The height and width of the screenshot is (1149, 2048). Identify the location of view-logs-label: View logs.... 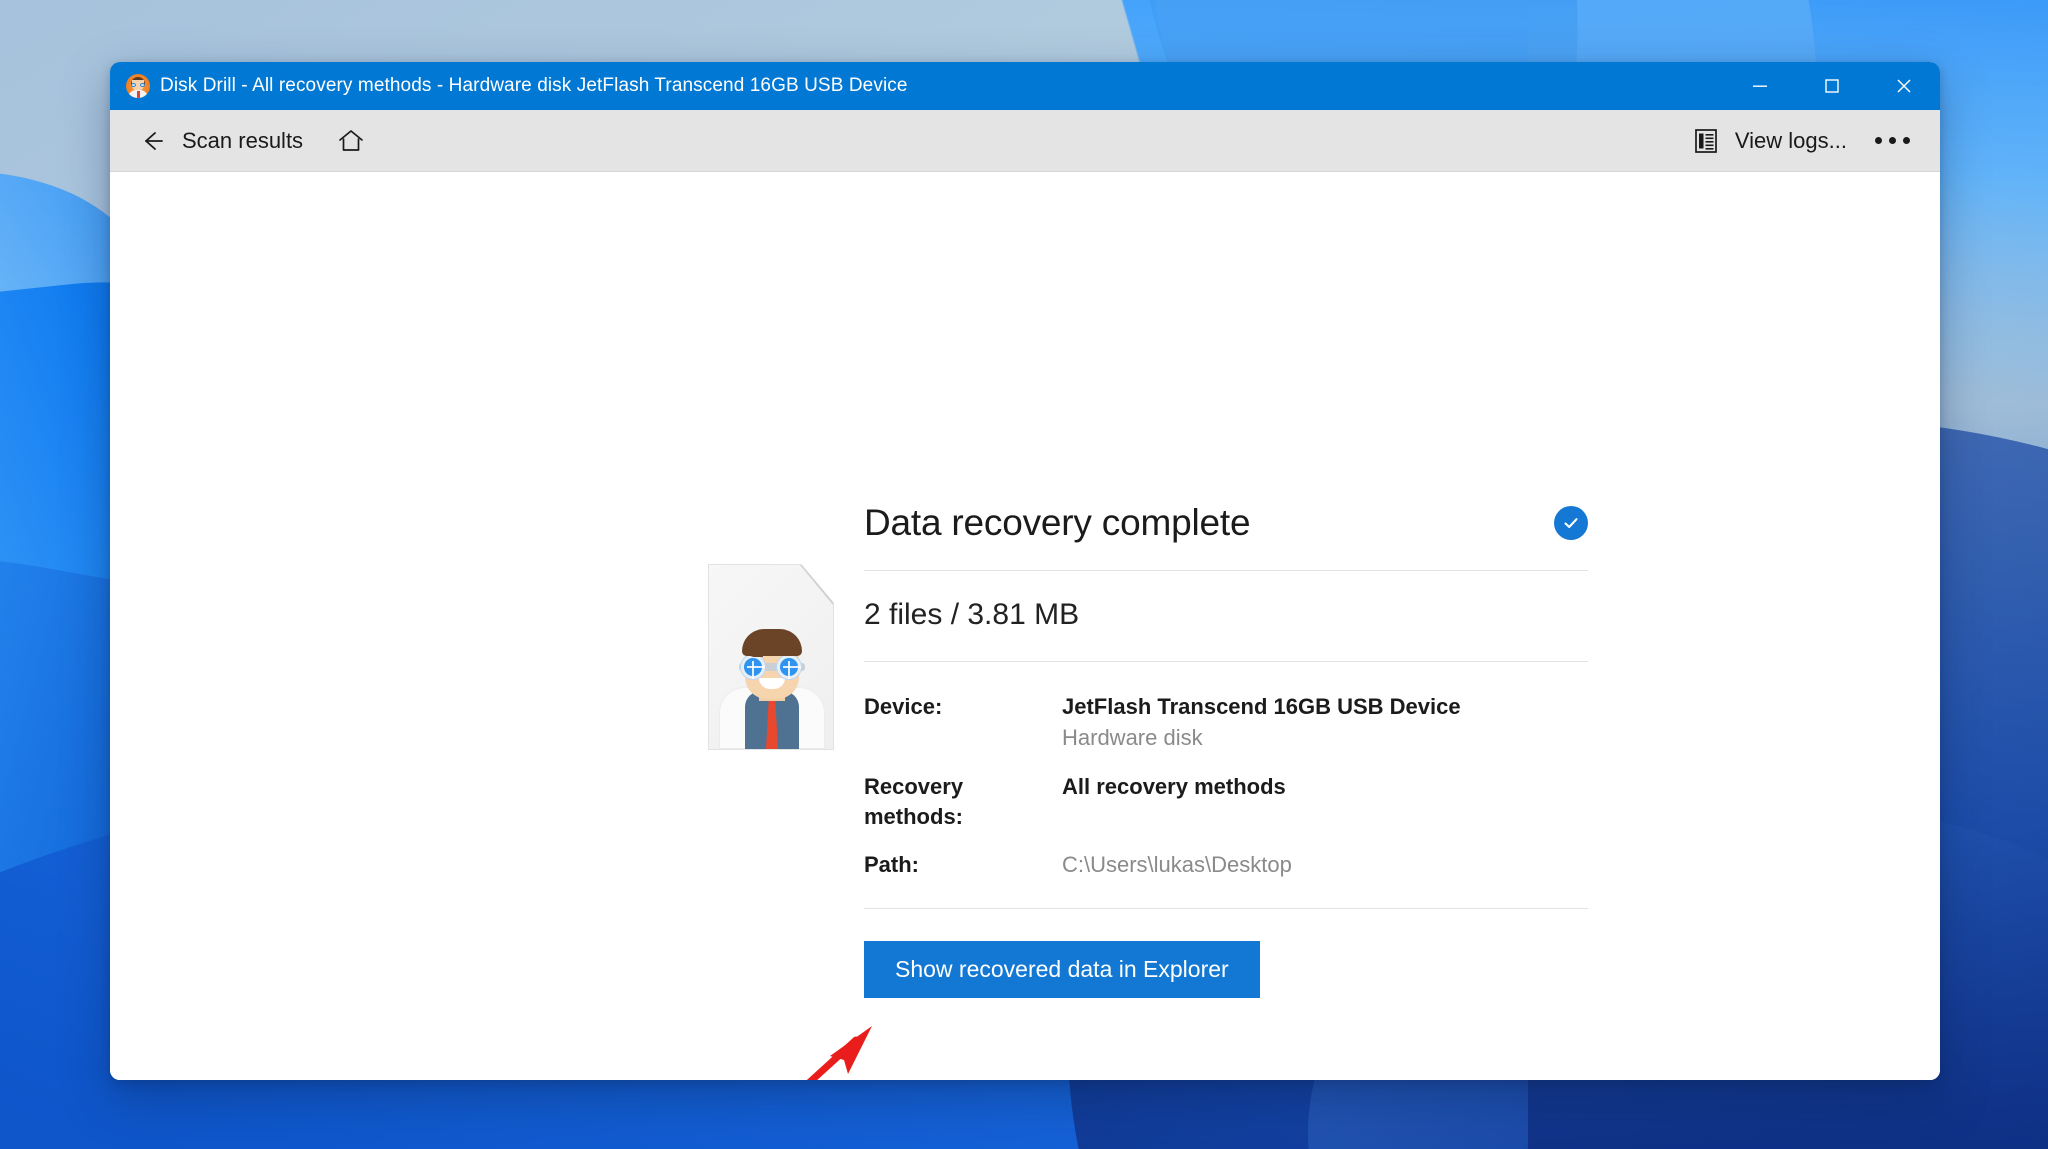
(1790, 140).